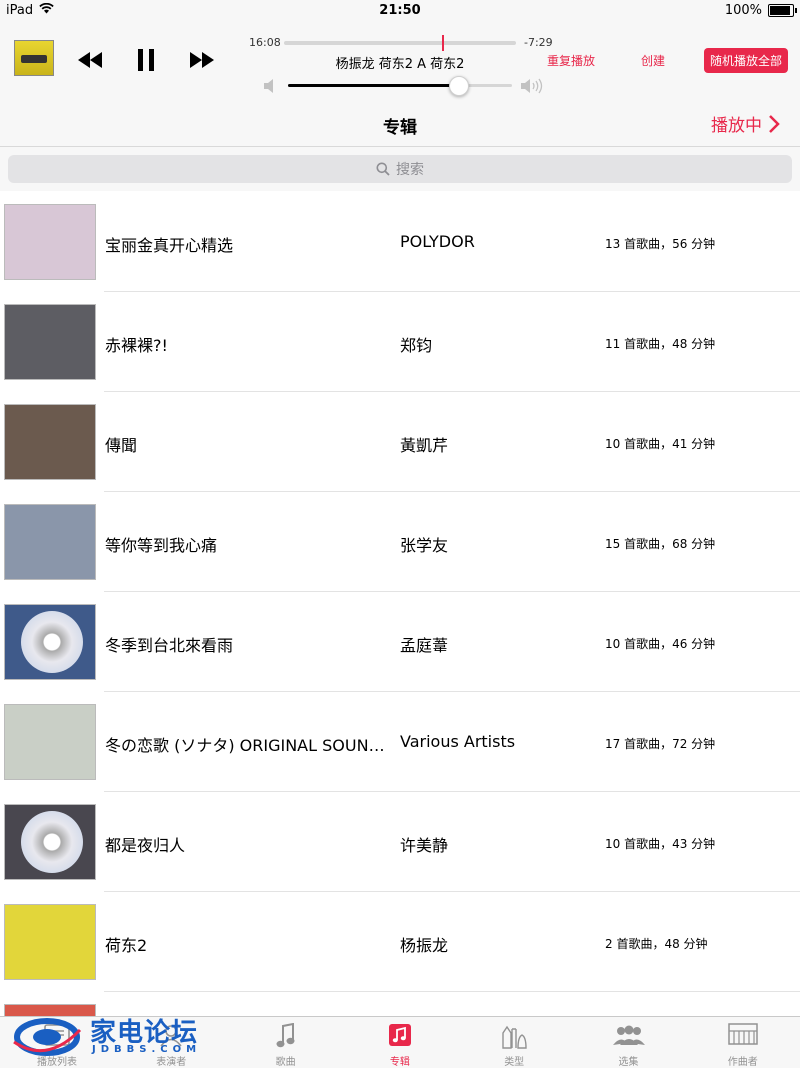  I want to click on album-title: 宝丽金真开心精选, so click(169, 245).